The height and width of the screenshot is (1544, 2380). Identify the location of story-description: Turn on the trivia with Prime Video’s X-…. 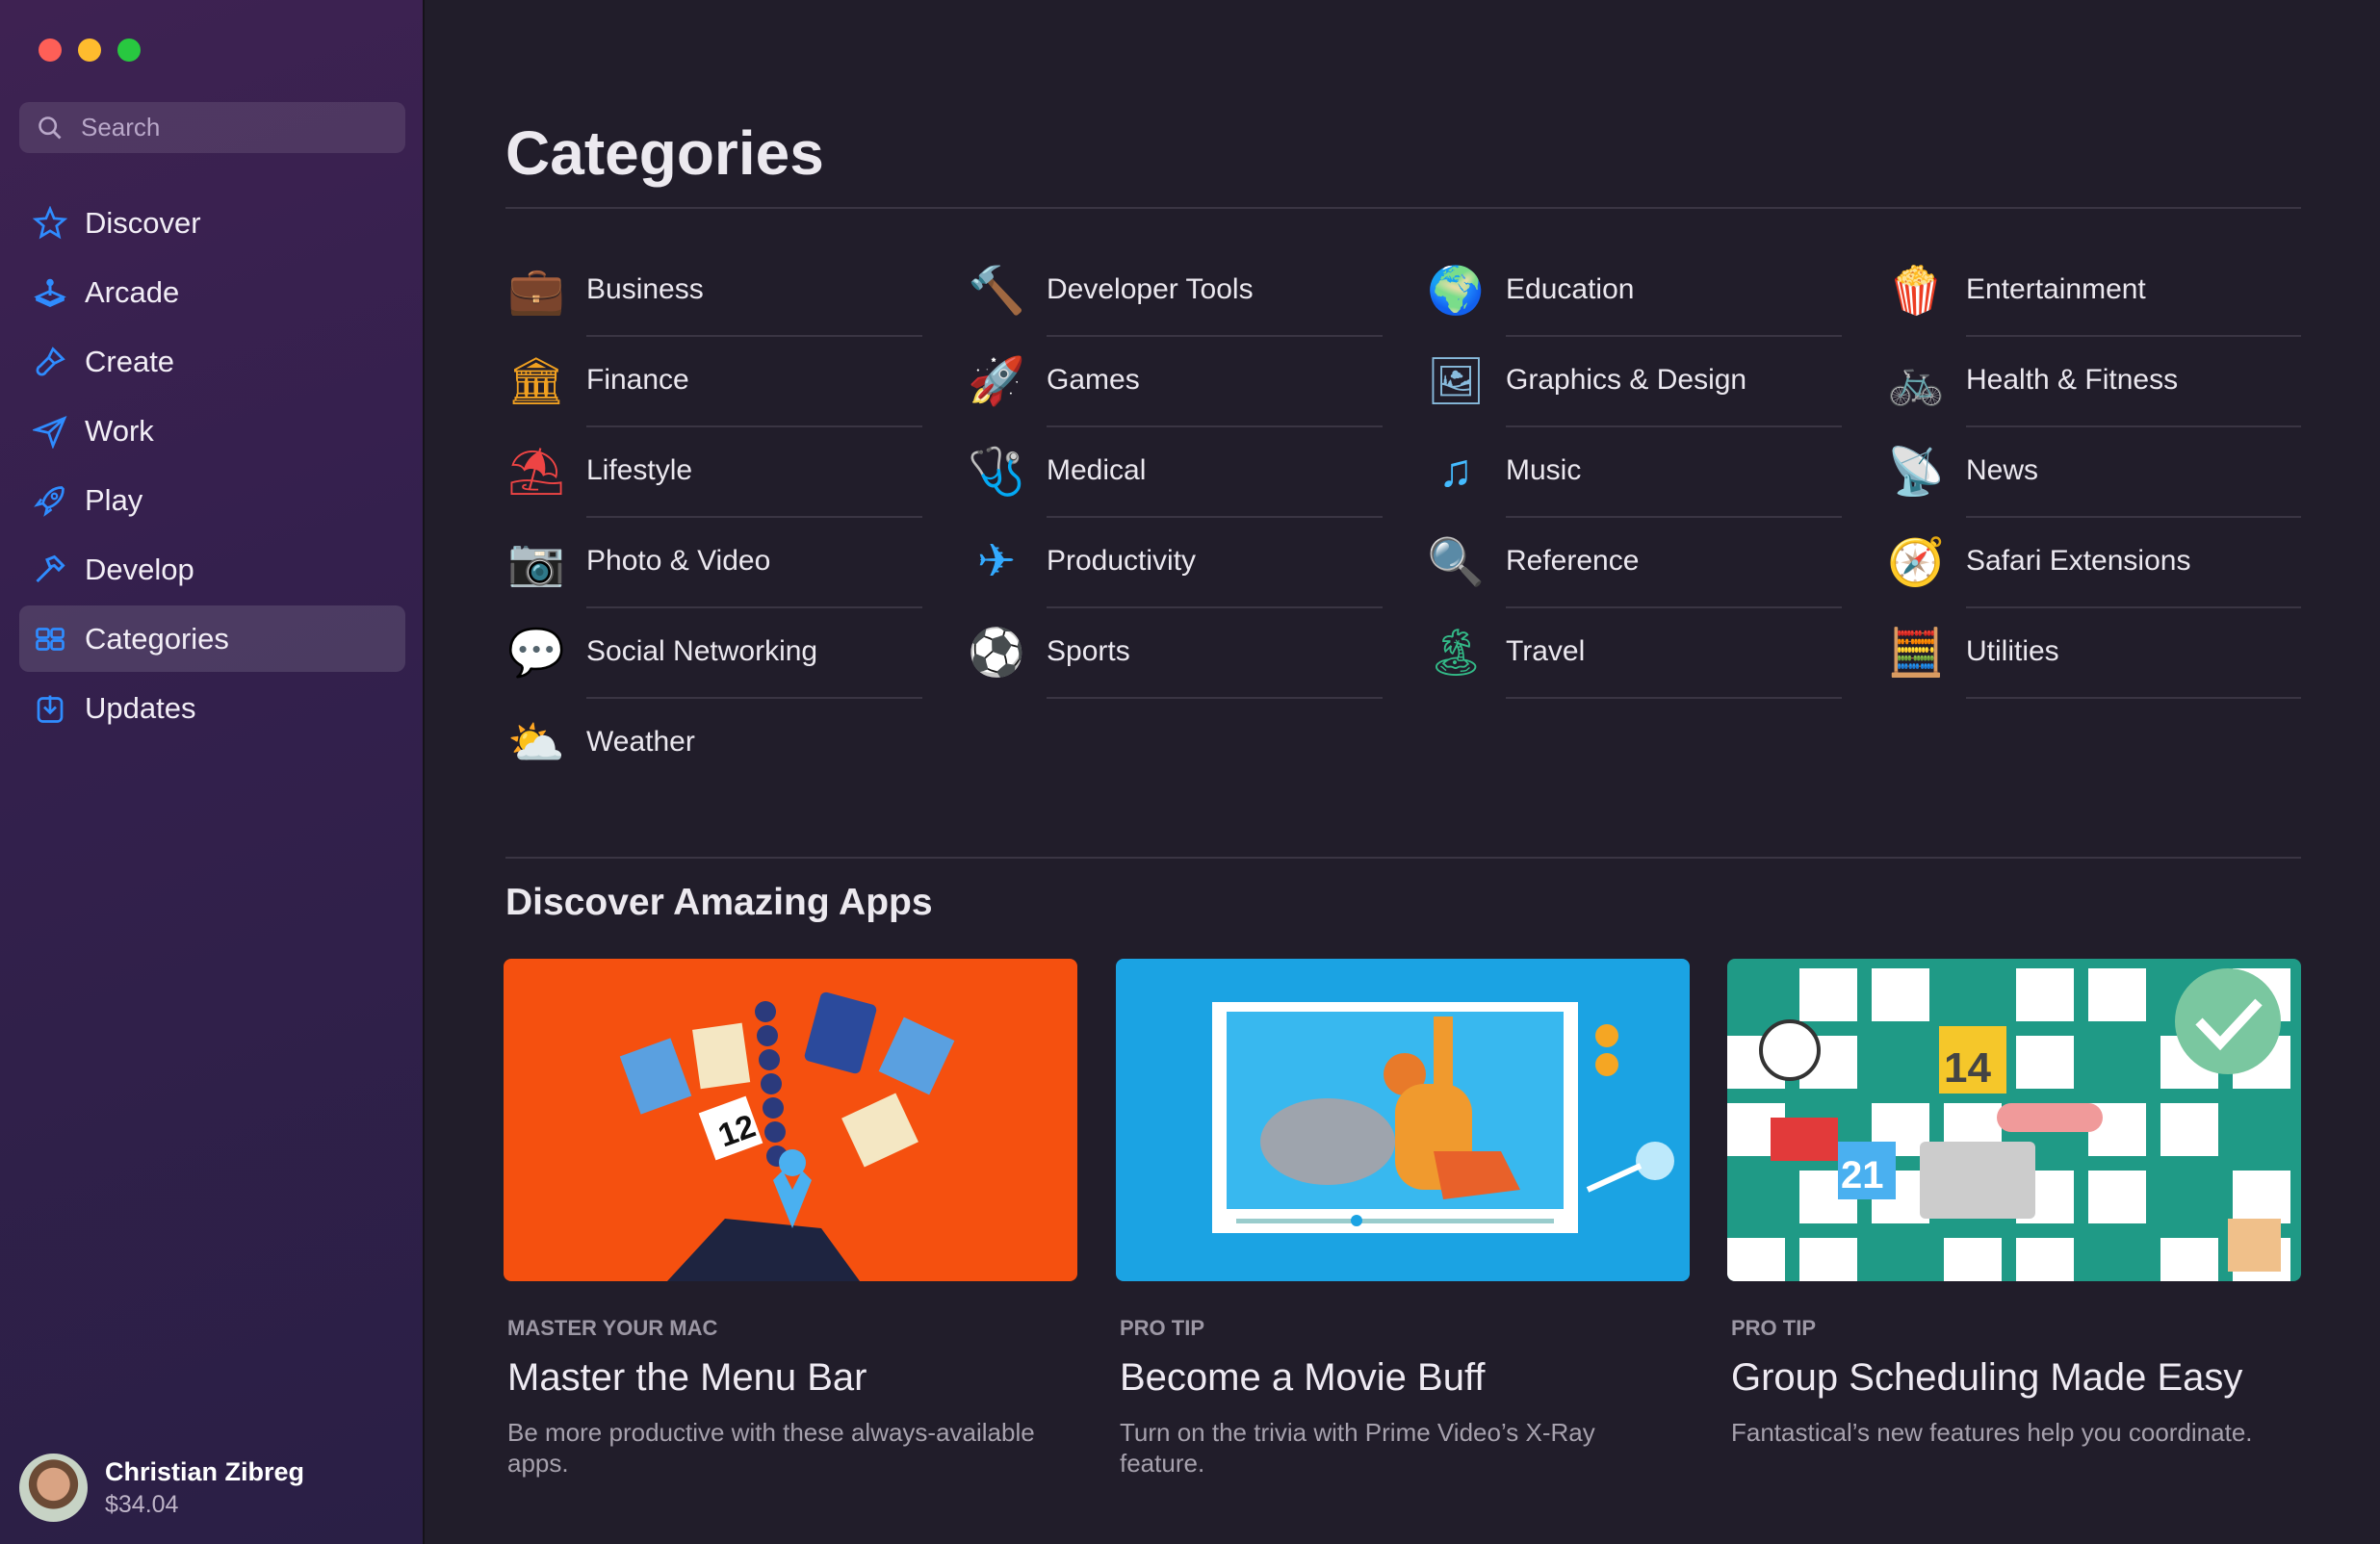
(1358, 1448).